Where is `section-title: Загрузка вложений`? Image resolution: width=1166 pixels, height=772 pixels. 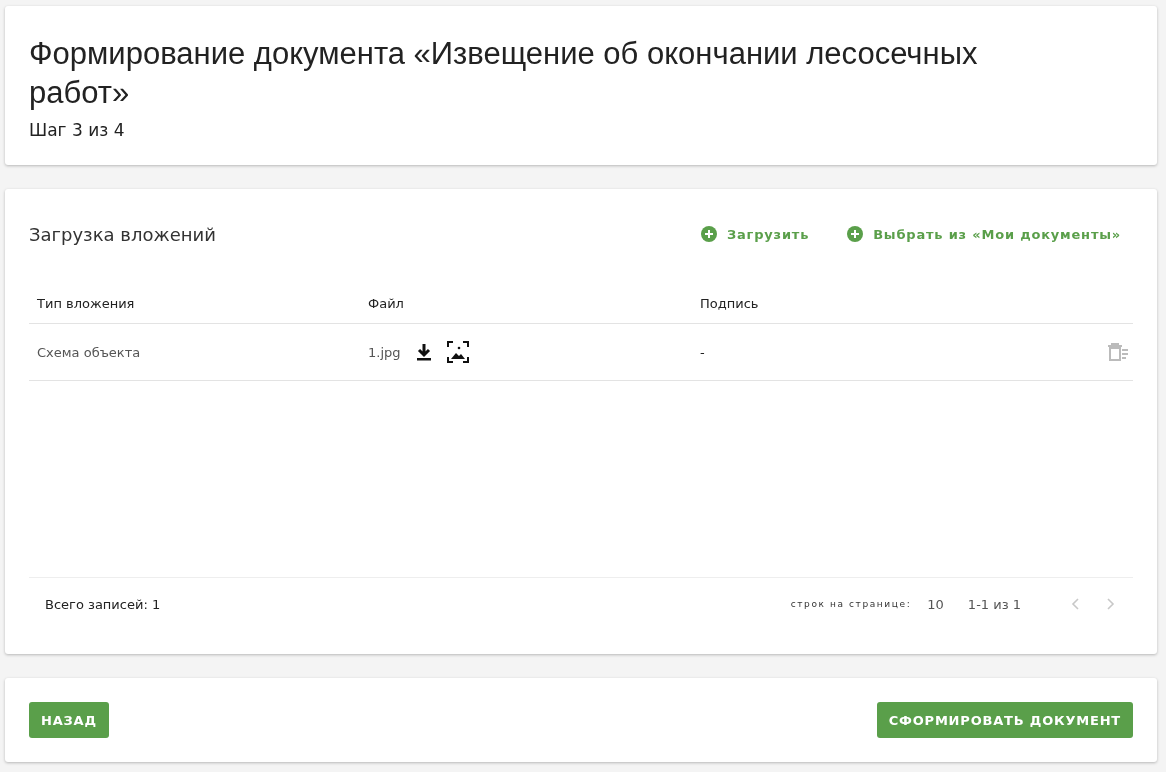
section-title: Загрузка вложений is located at coordinates (122, 234).